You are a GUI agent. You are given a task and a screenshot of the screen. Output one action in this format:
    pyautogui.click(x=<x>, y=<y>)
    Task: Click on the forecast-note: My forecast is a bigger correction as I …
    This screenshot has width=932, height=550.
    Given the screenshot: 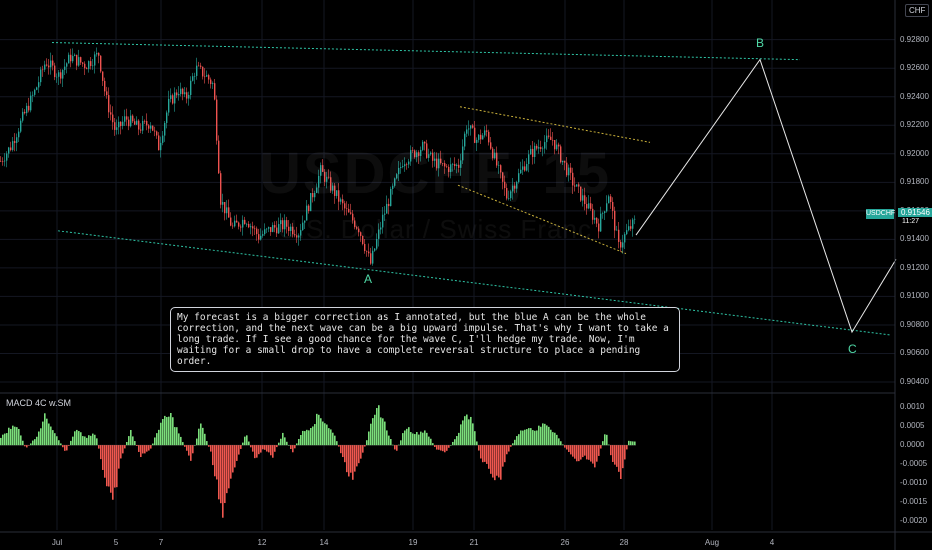 What is the action you would take?
    pyautogui.click(x=425, y=339)
    